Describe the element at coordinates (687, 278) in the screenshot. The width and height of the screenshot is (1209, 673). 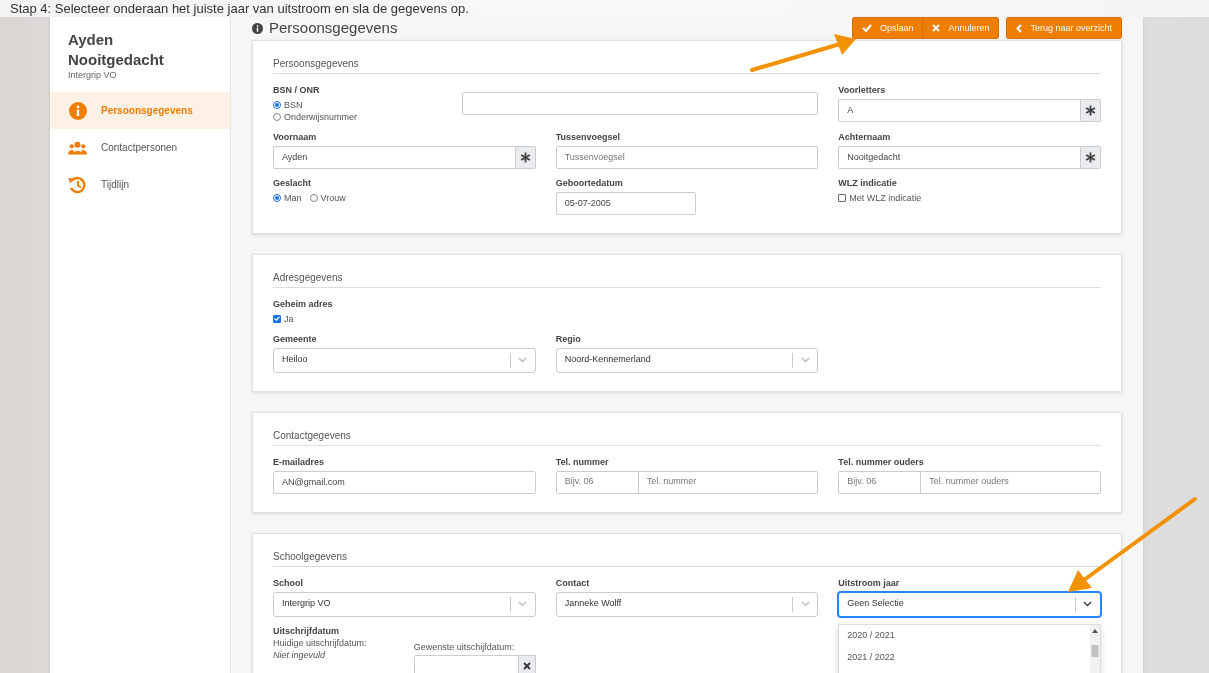
I see `section-title: Adresgegevens` at that location.